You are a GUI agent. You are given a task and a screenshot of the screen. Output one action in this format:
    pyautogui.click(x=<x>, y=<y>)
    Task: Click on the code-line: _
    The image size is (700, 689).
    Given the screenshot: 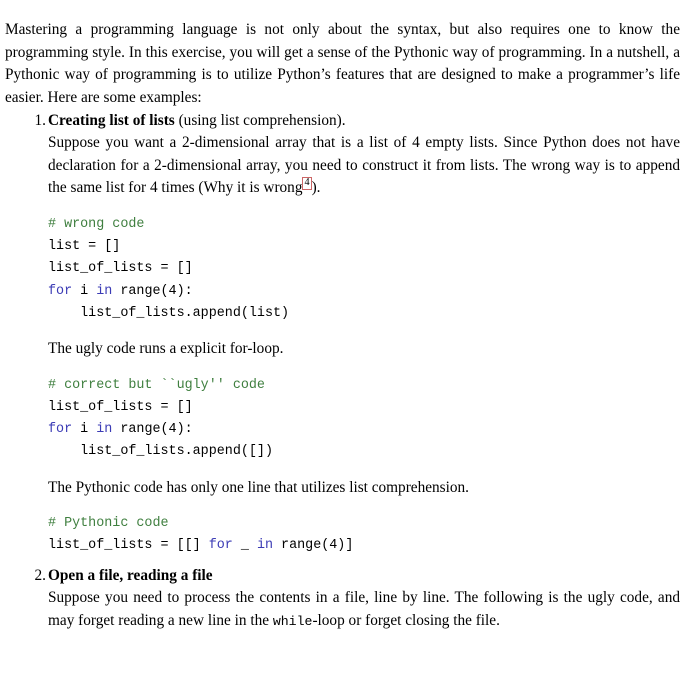 What is the action you would take?
    pyautogui.click(x=244, y=546)
    